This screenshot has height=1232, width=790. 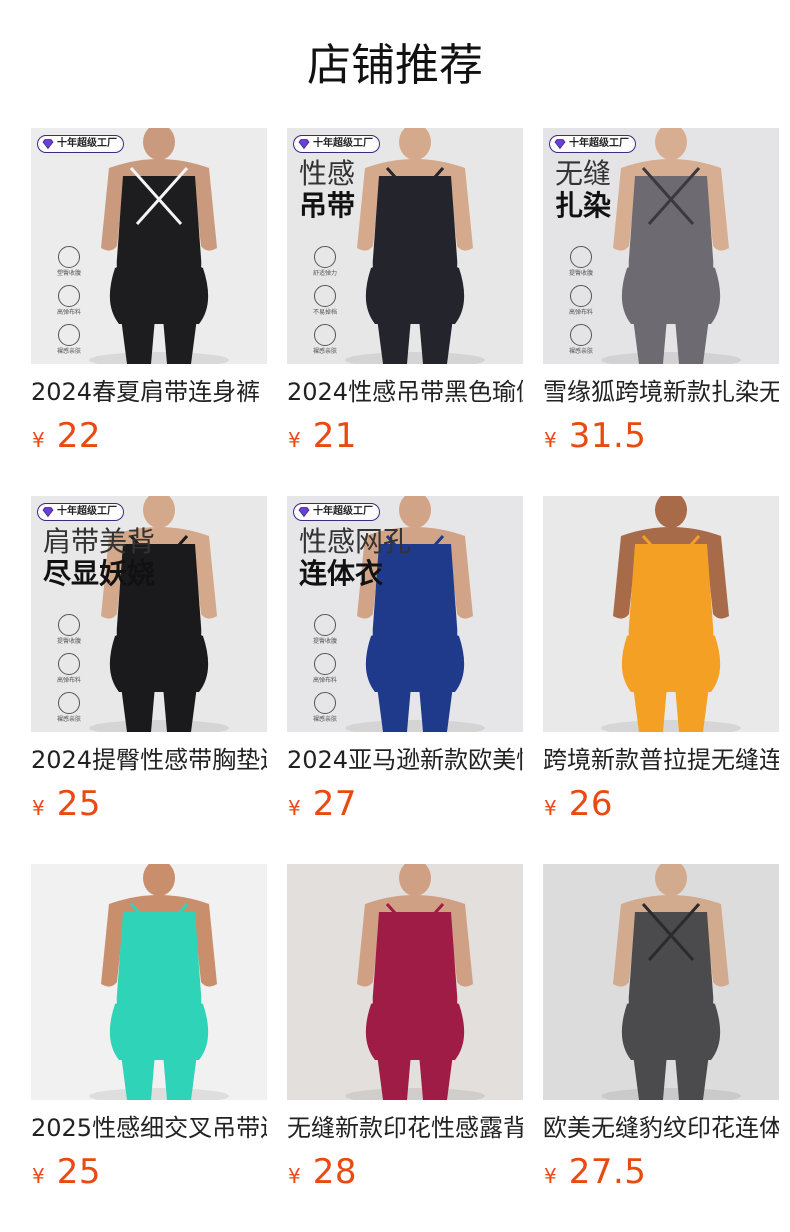 What do you see at coordinates (405, 804) in the screenshot?
I see `product-price: ¥27` at bounding box center [405, 804].